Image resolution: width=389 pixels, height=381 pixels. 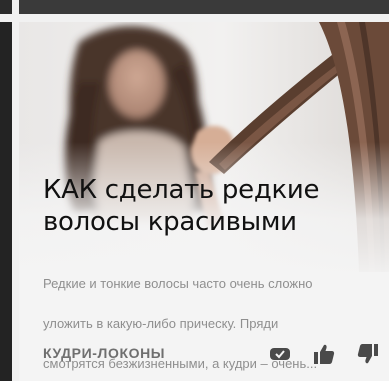 I want to click on hide-icon, so click(x=280, y=354).